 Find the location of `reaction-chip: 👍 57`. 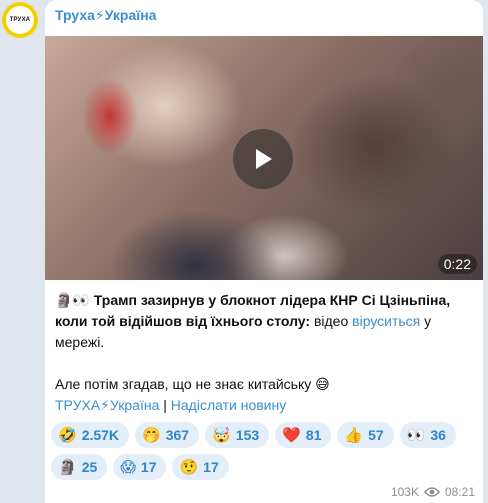

reaction-chip: 👍 57 is located at coordinates (365, 435).